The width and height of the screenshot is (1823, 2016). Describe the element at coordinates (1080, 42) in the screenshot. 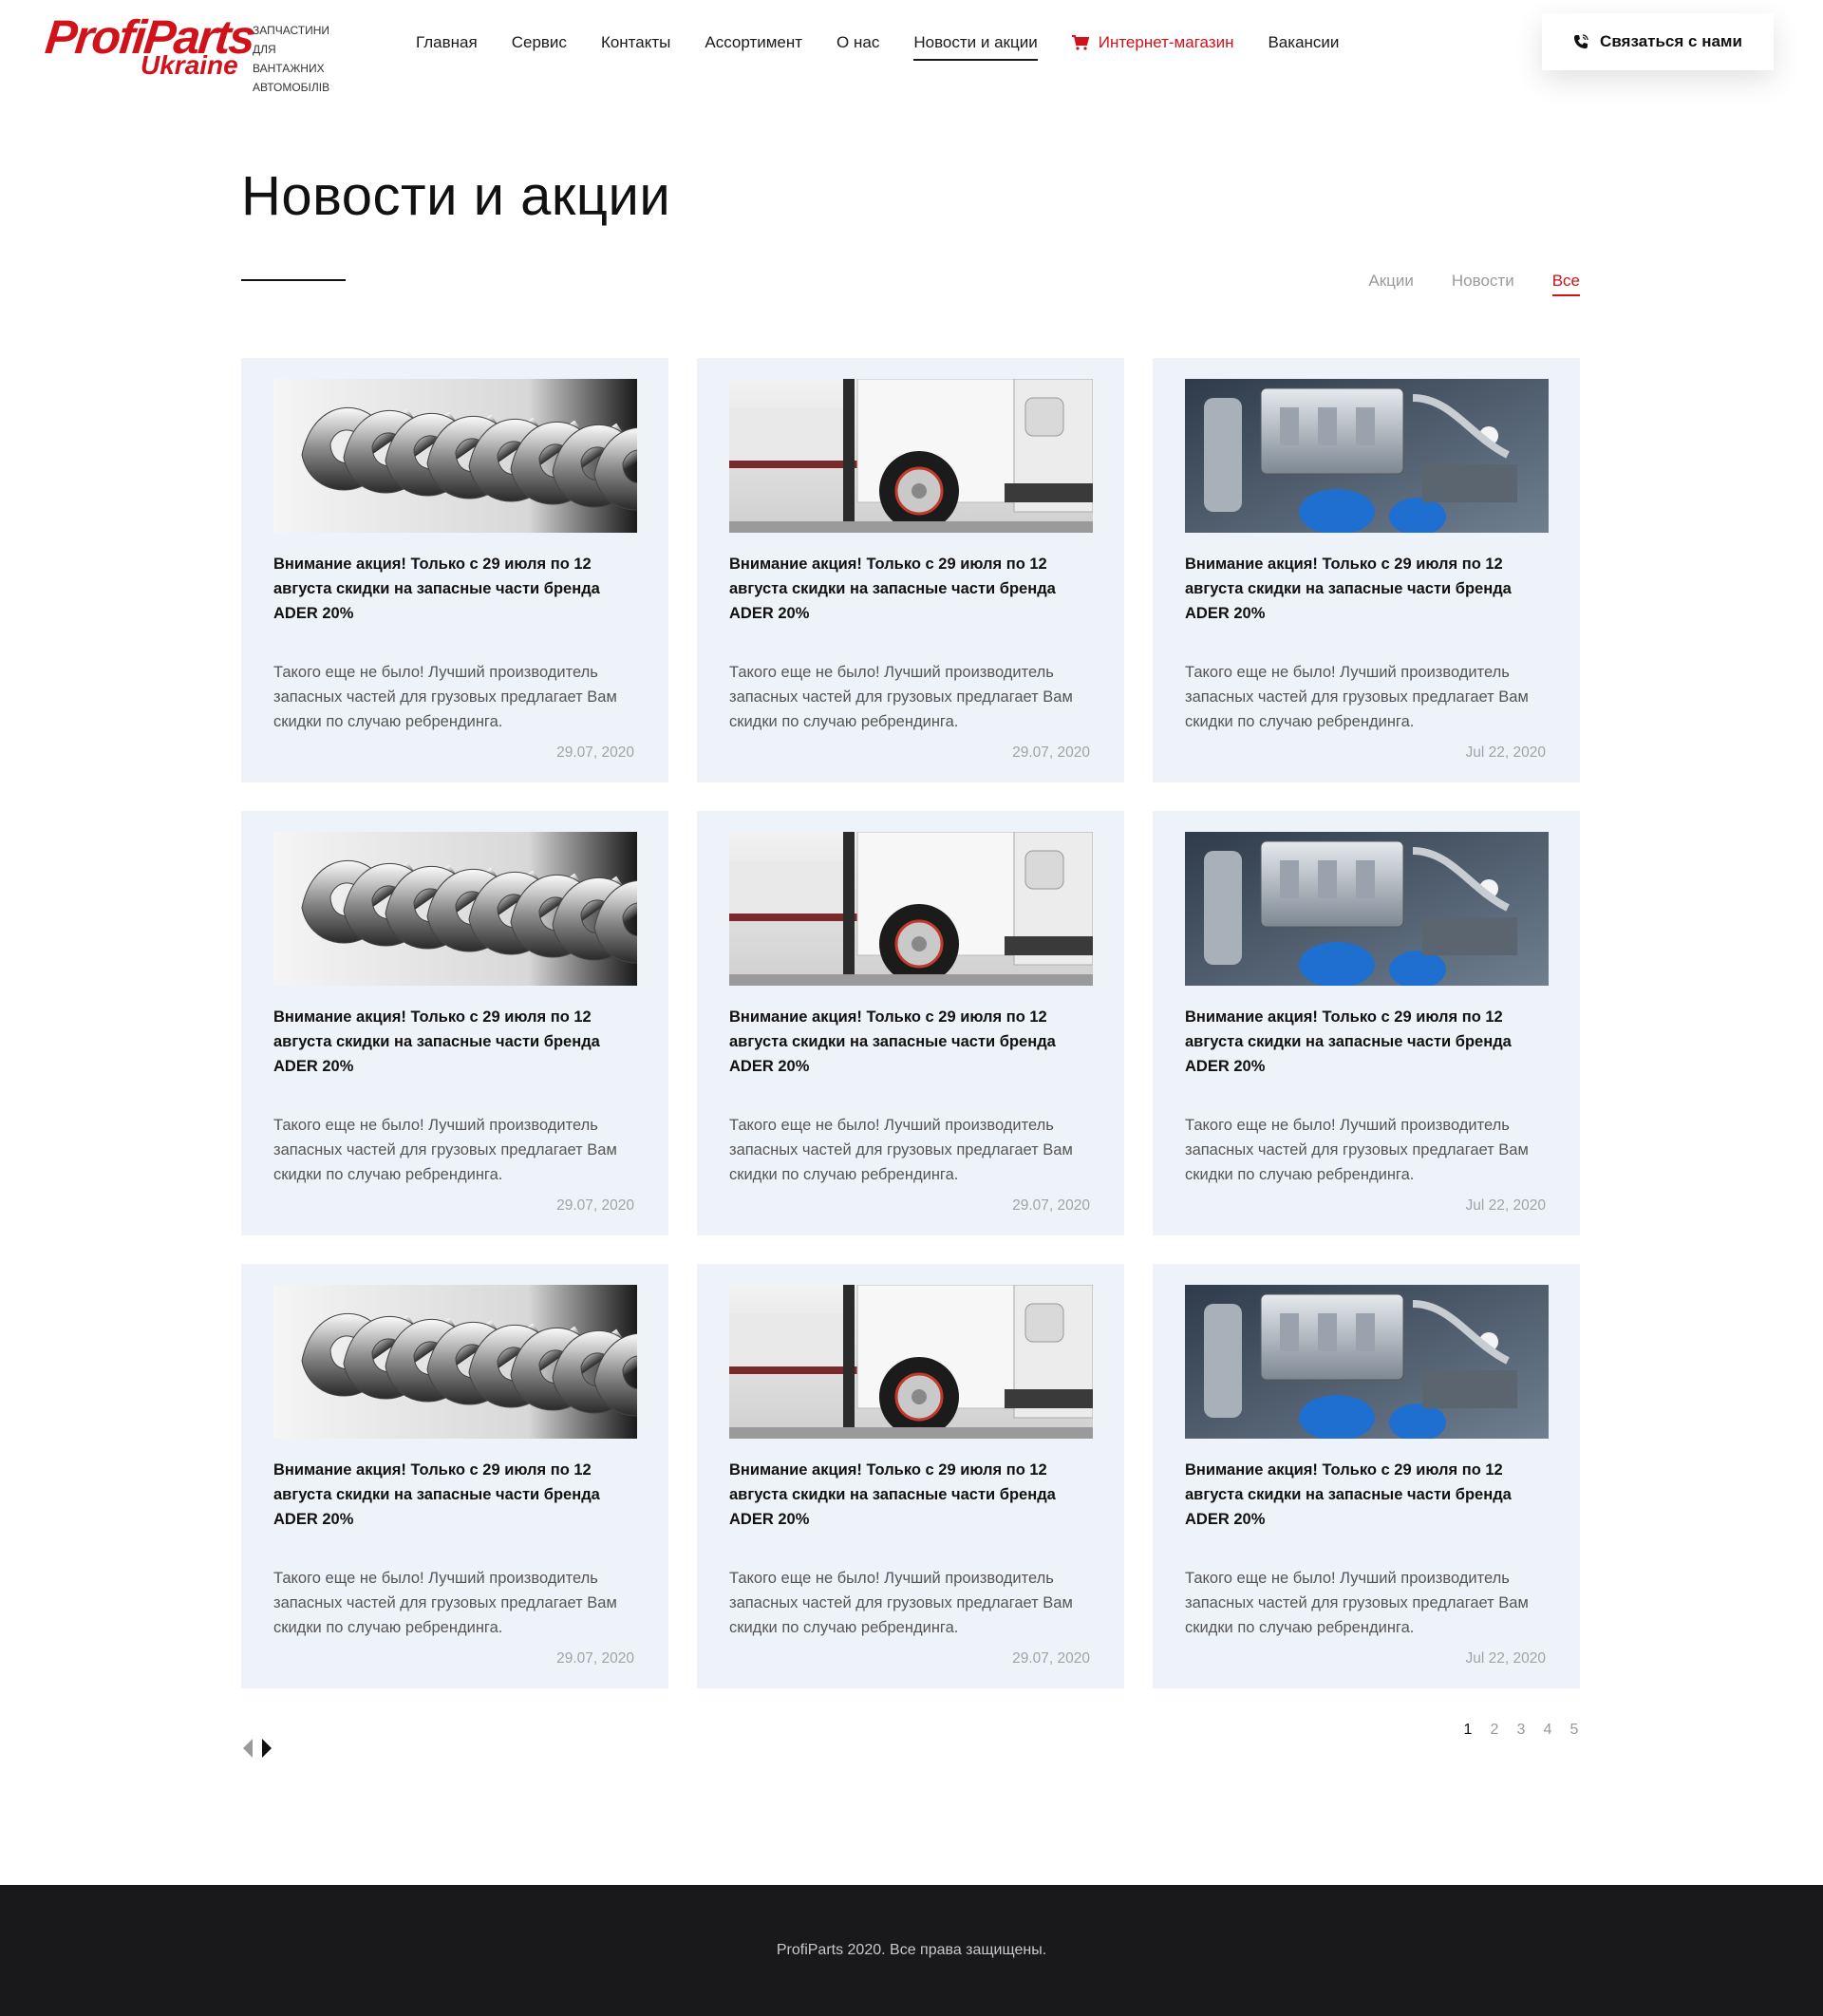

I see `cart-icon` at that location.